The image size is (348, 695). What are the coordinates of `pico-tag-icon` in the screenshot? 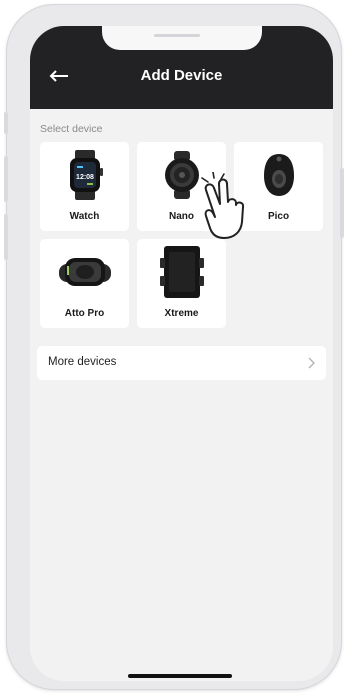 It's located at (278, 175).